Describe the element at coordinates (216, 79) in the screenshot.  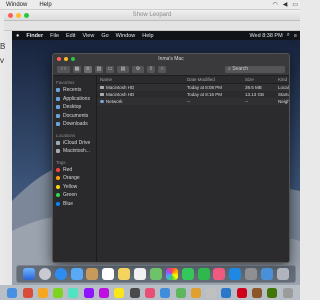
I see `column-header-date: Date Modified` at that location.